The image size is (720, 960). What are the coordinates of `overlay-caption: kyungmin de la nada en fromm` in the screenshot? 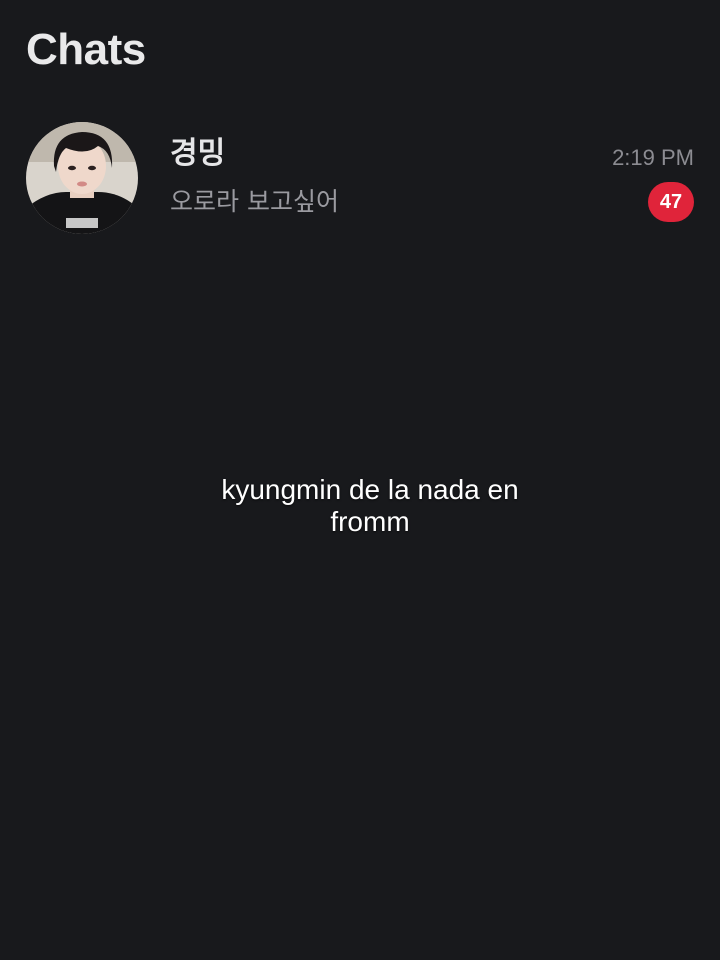 It's located at (370, 505).